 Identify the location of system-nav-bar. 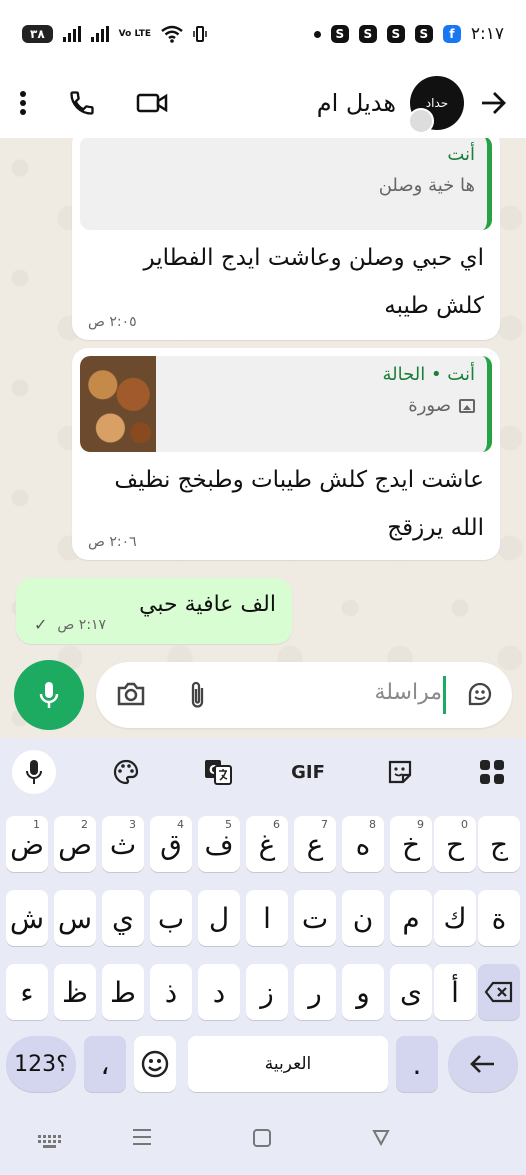
(263, 1137).